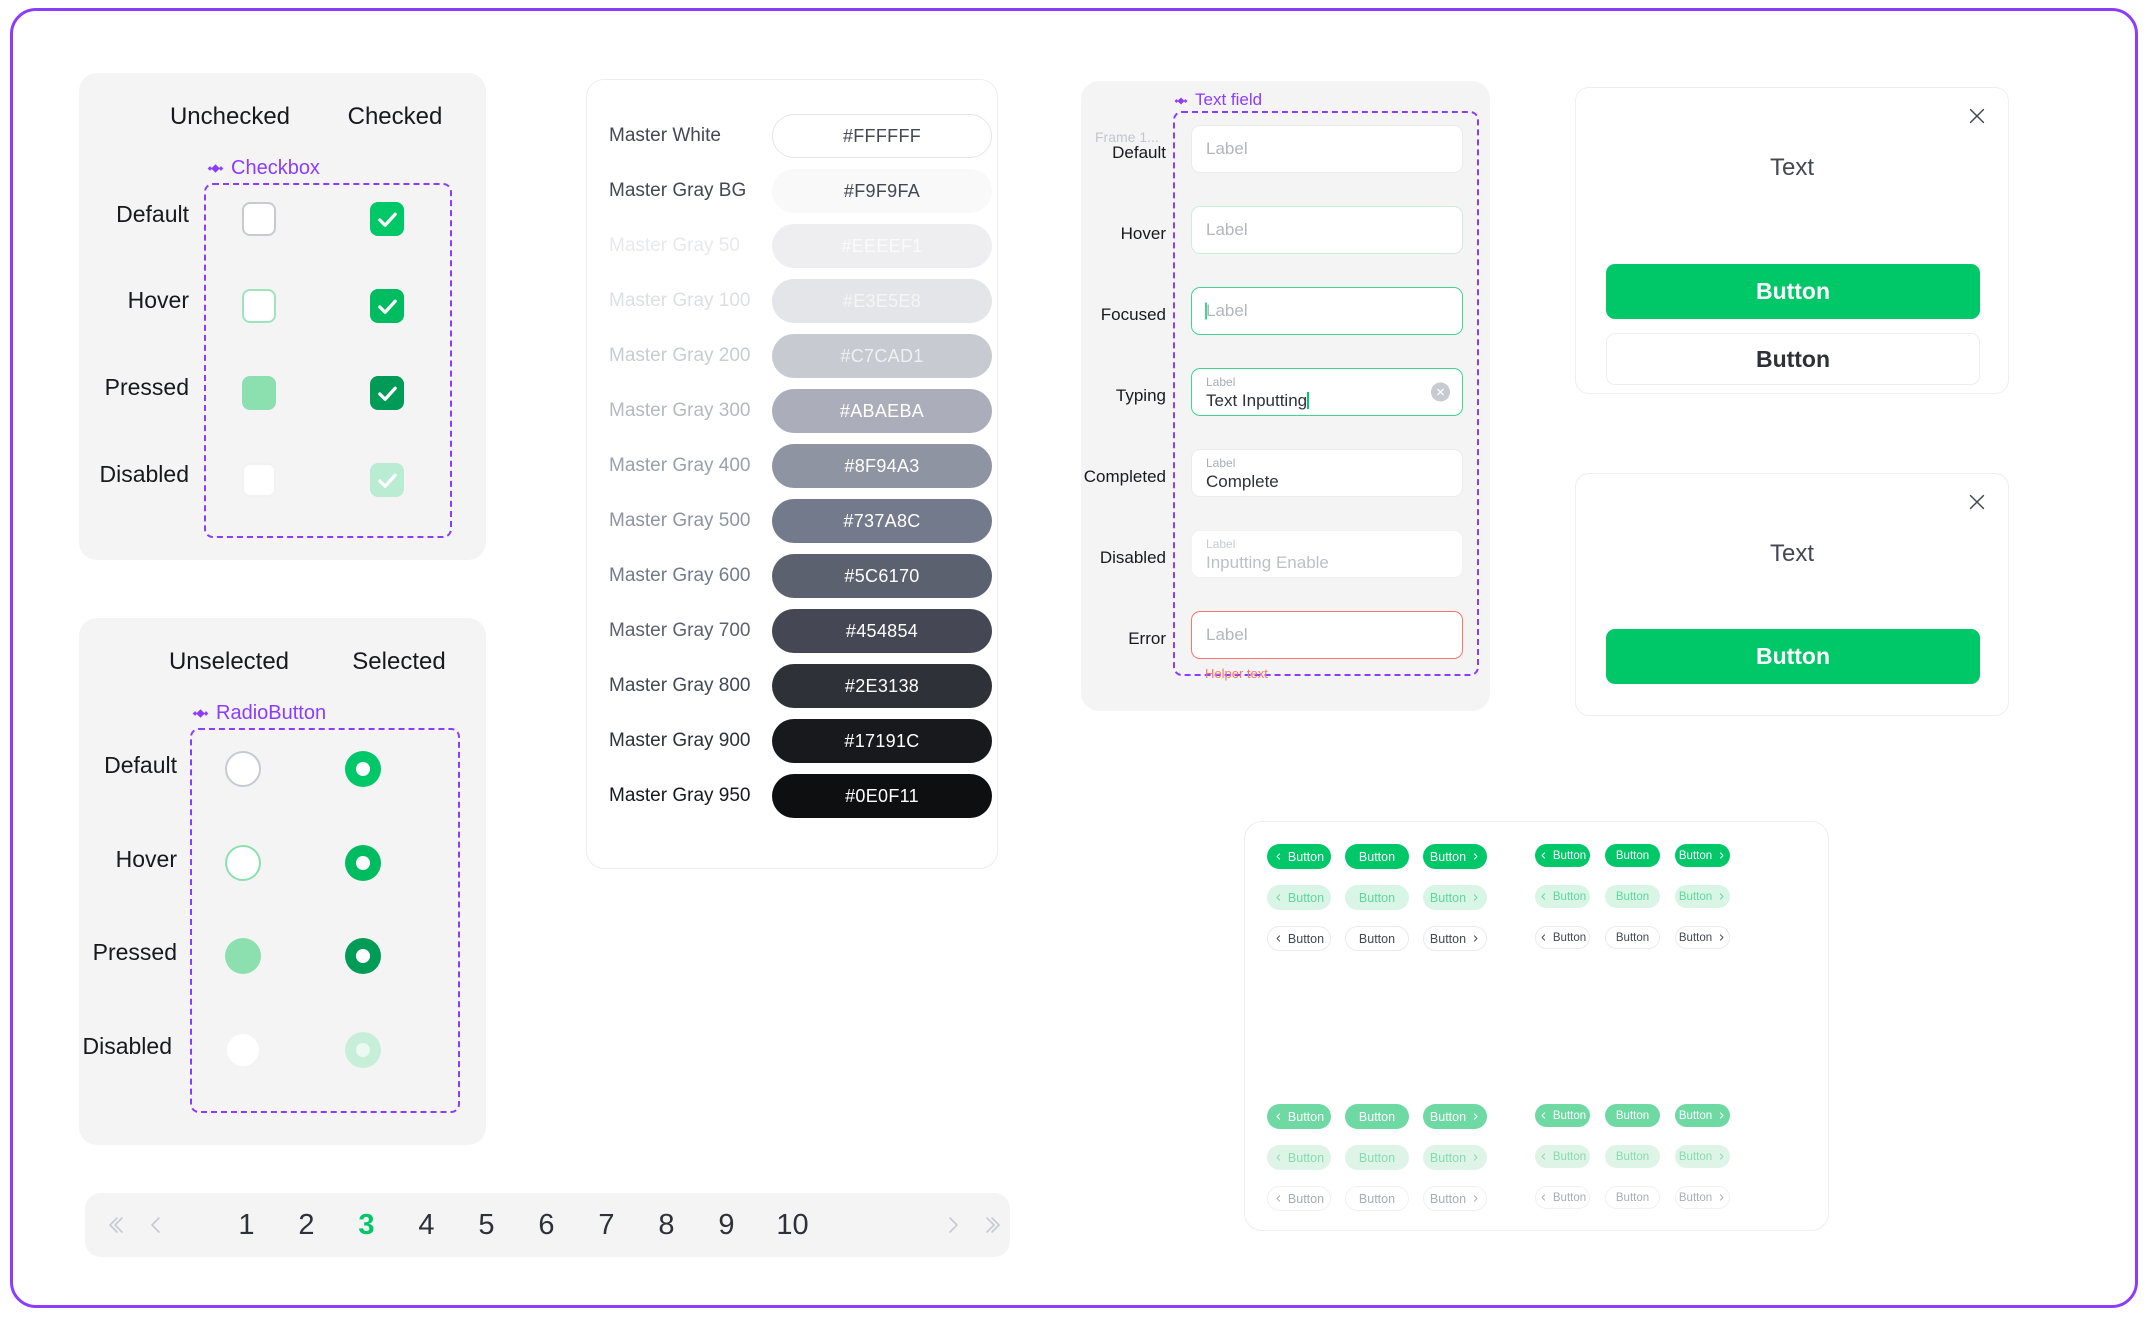 This screenshot has height=1320, width=2152. I want to click on checkbox-checked-pressed, so click(387, 393).